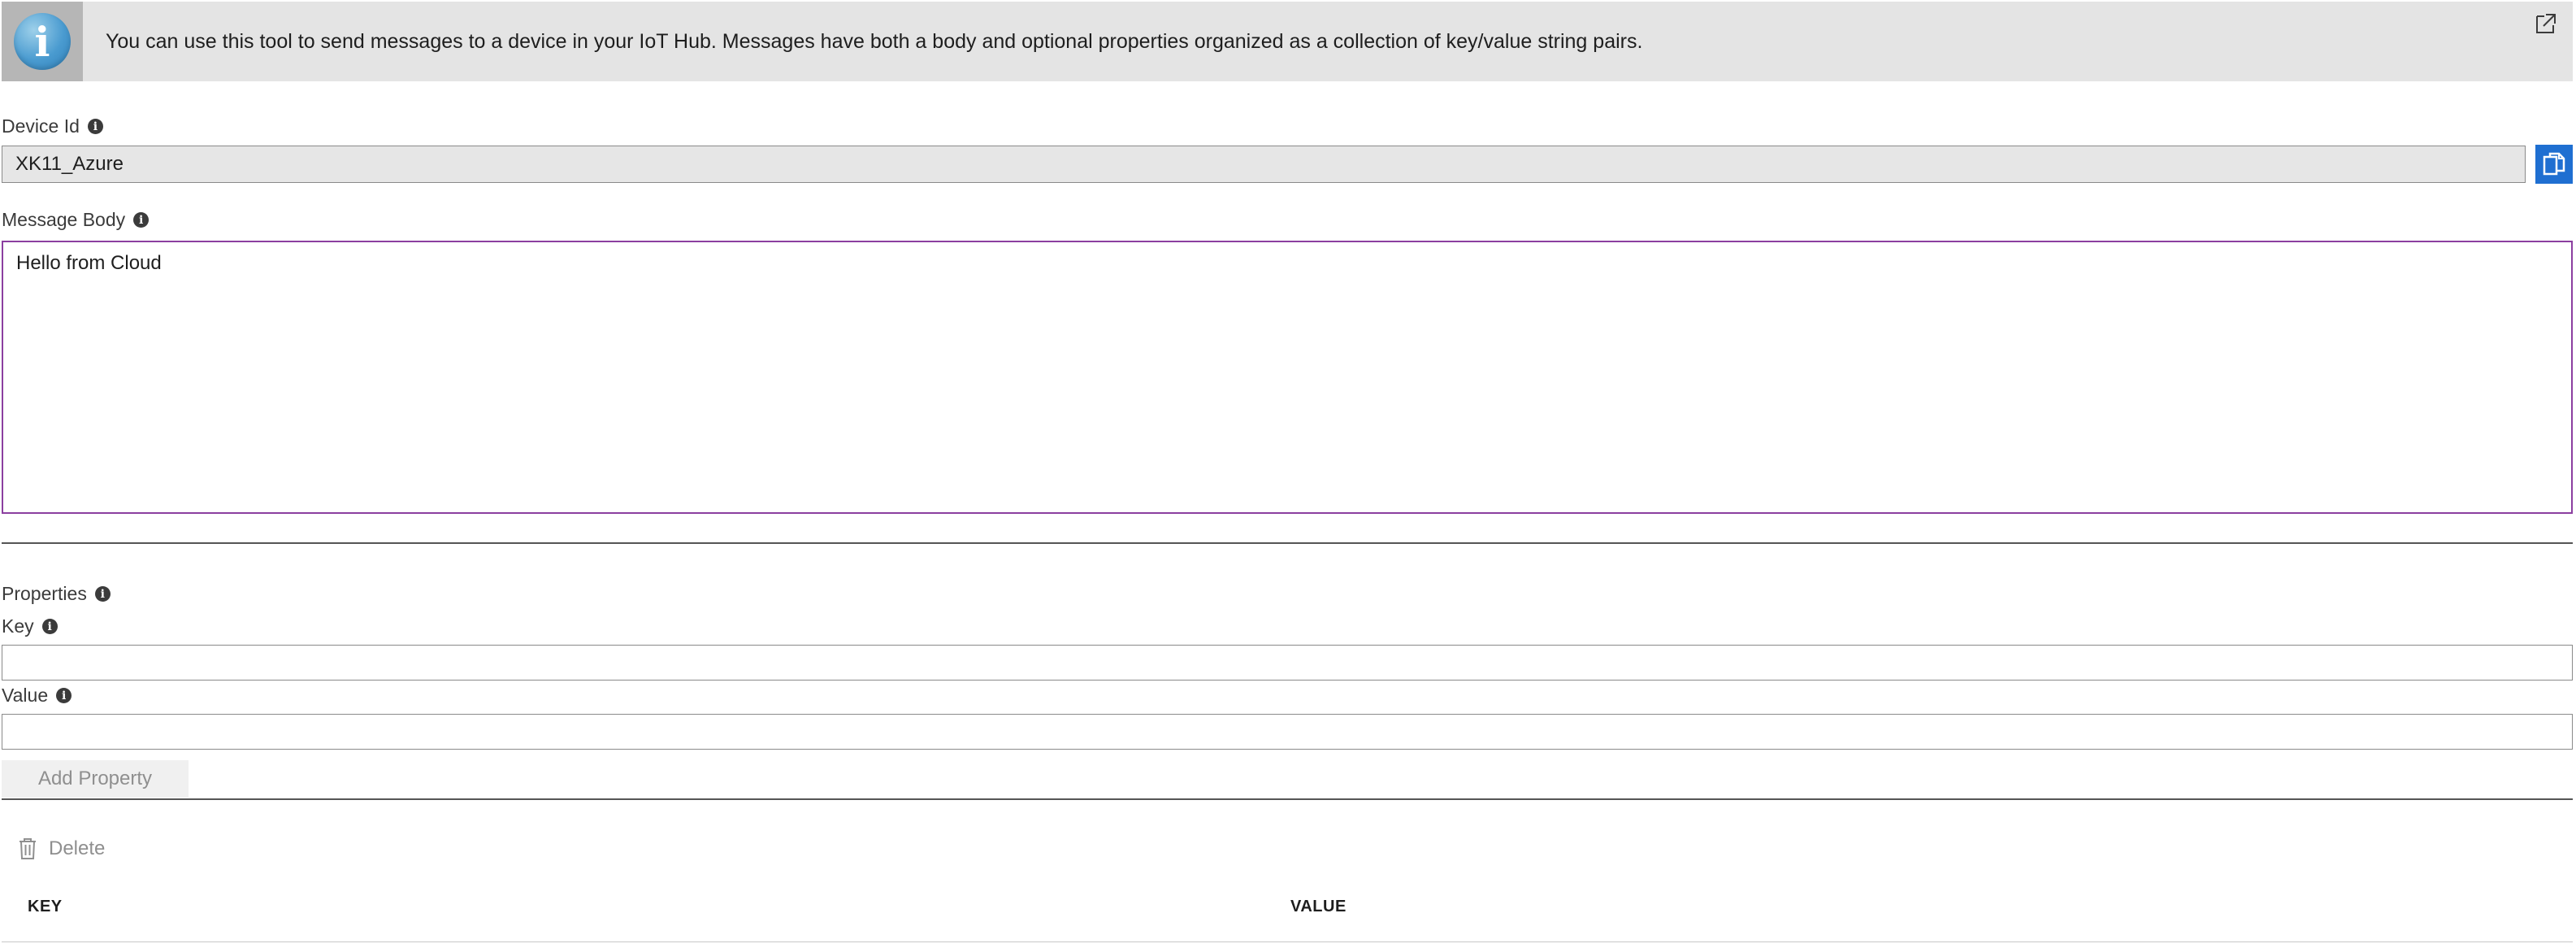  I want to click on info-icon-box: i, so click(42, 41).